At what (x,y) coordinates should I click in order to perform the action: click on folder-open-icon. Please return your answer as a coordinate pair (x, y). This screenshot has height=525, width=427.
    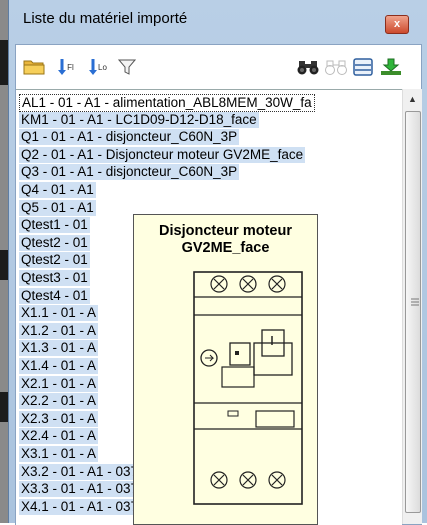
    Looking at the image, I should click on (34, 67).